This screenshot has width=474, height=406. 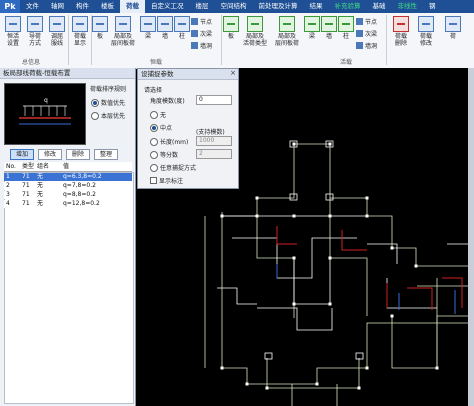 I want to click on col-no: No., so click(x=11, y=166).